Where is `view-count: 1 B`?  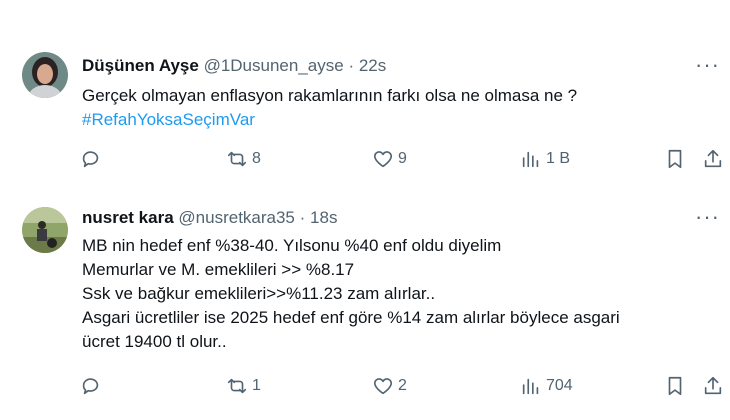 view-count: 1 B is located at coordinates (558, 158).